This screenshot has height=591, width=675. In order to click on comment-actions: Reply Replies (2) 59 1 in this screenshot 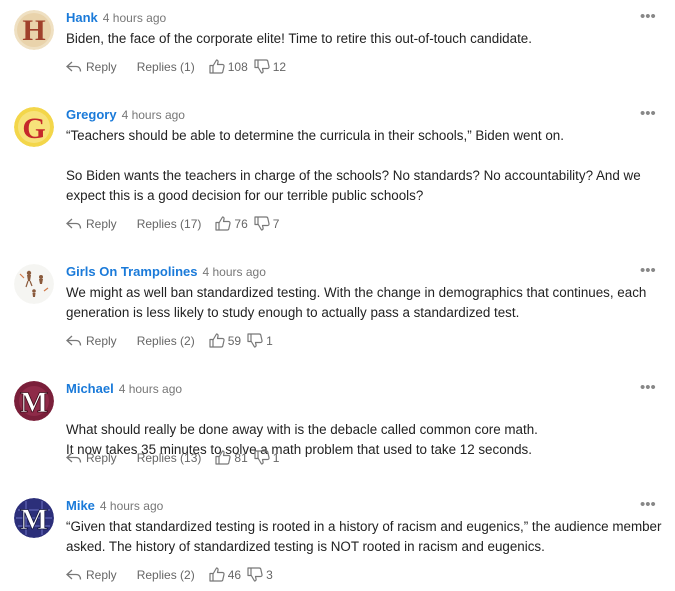, I will do `click(169, 340)`.